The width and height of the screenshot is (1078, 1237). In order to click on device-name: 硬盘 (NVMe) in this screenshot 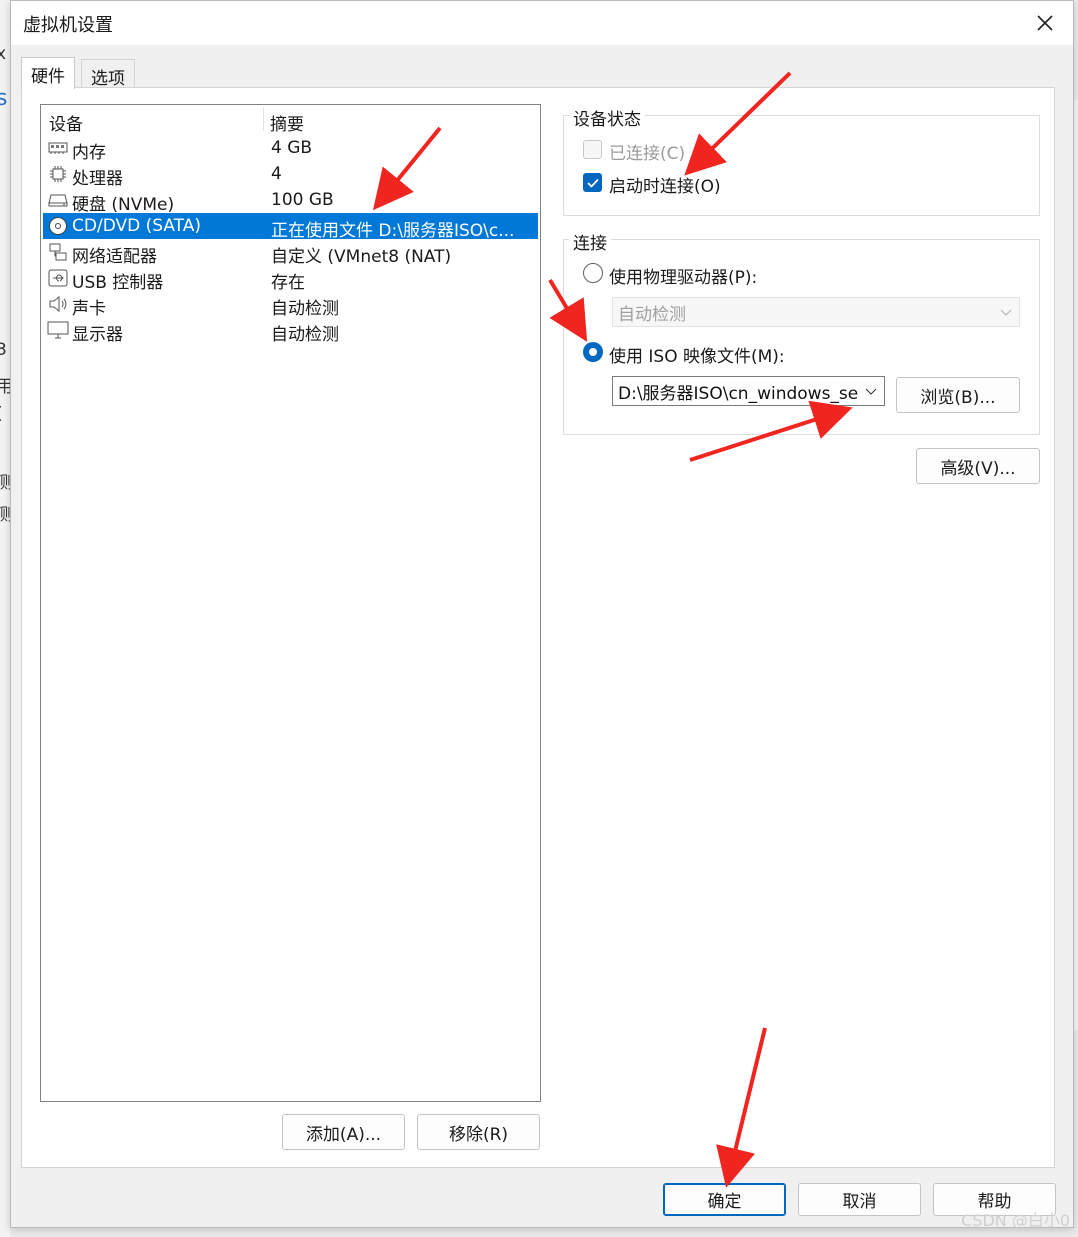, I will do `click(123, 205)`.